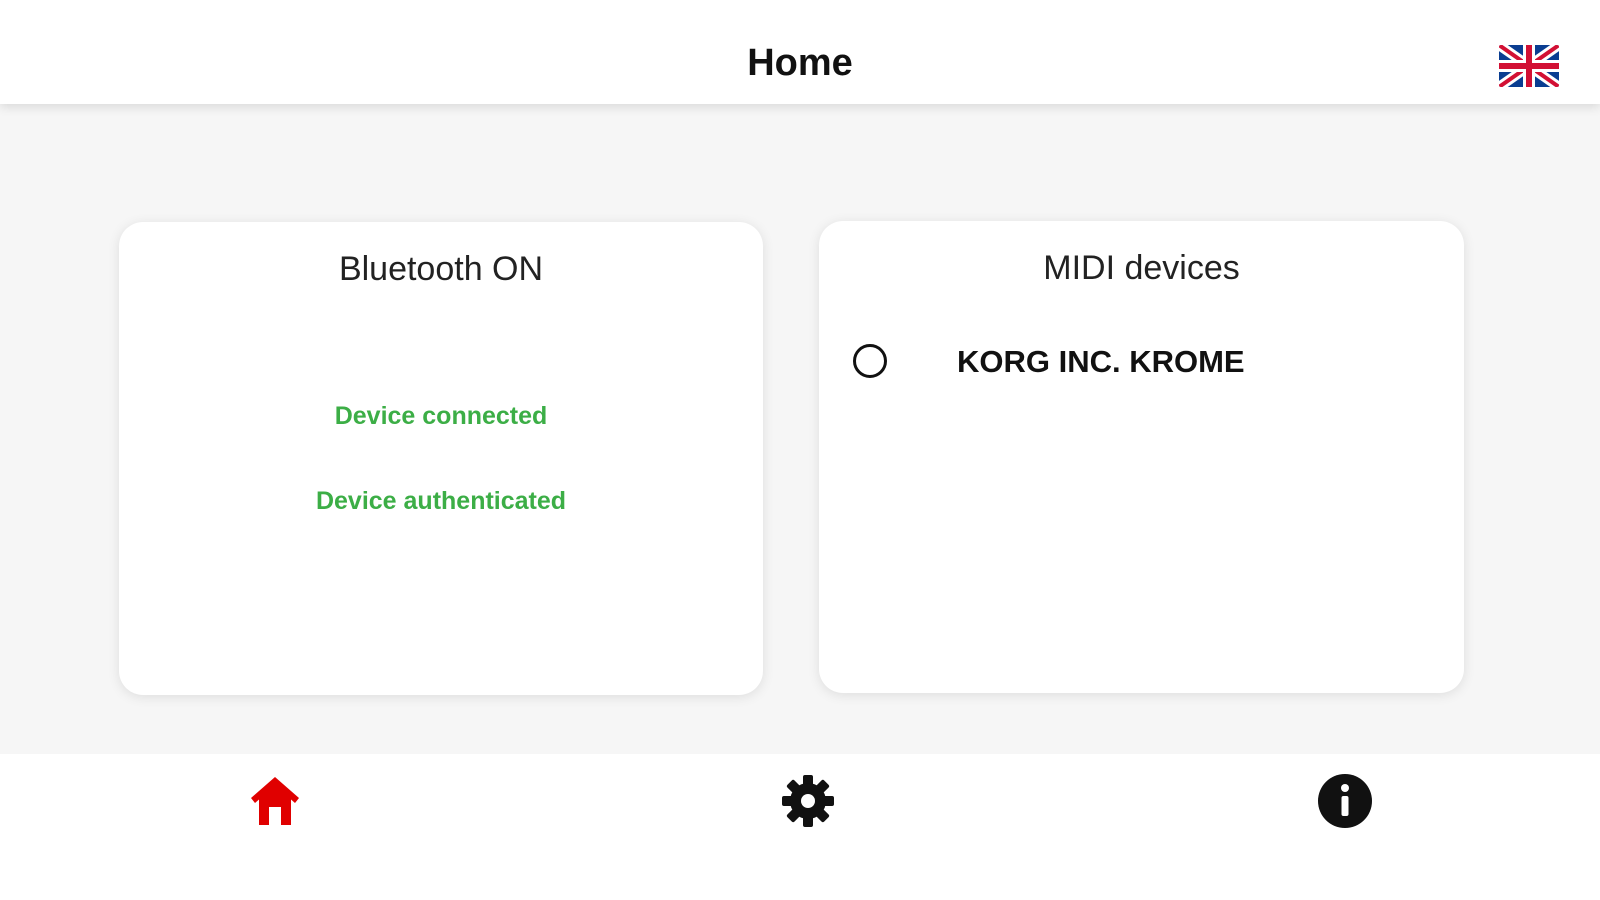  I want to click on settings-tab, so click(808, 801).